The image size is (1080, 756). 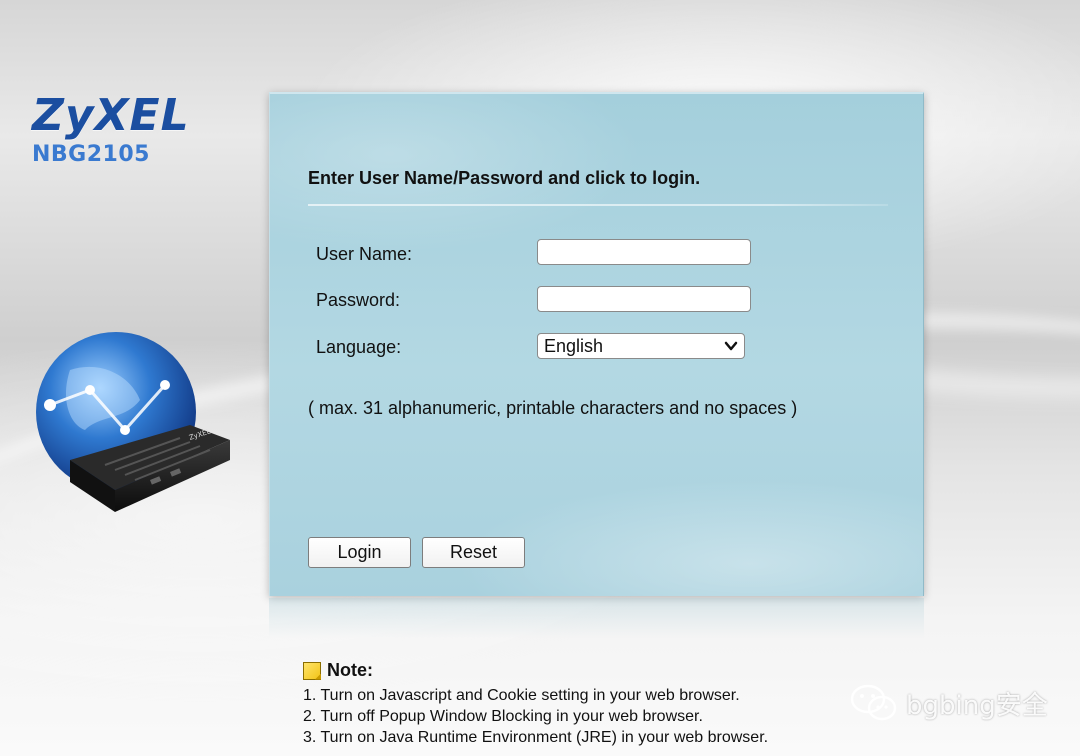 I want to click on username-input, so click(x=644, y=252).